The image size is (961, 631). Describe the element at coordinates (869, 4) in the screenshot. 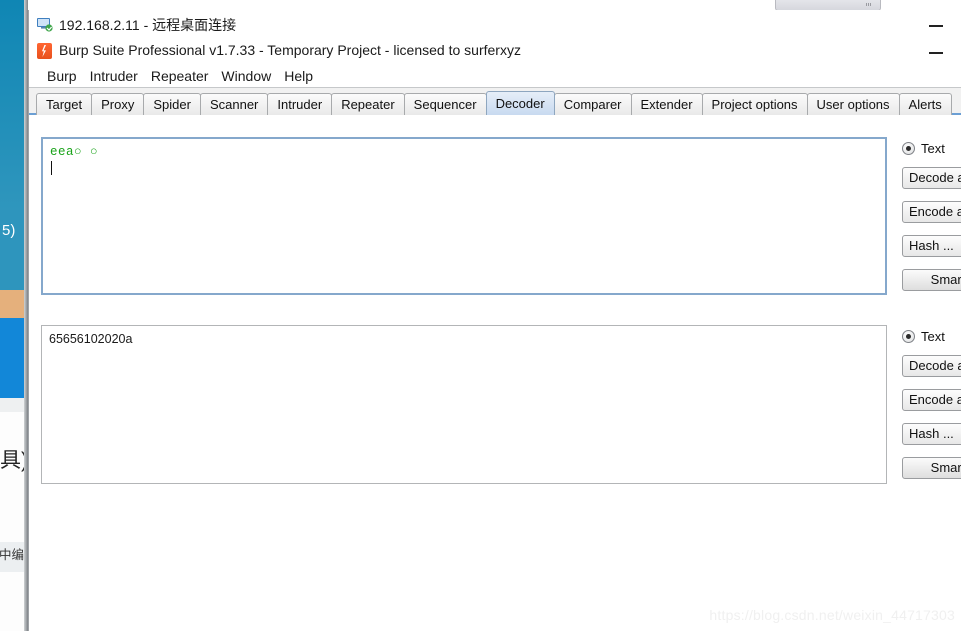

I see `grip-dots-icon` at that location.